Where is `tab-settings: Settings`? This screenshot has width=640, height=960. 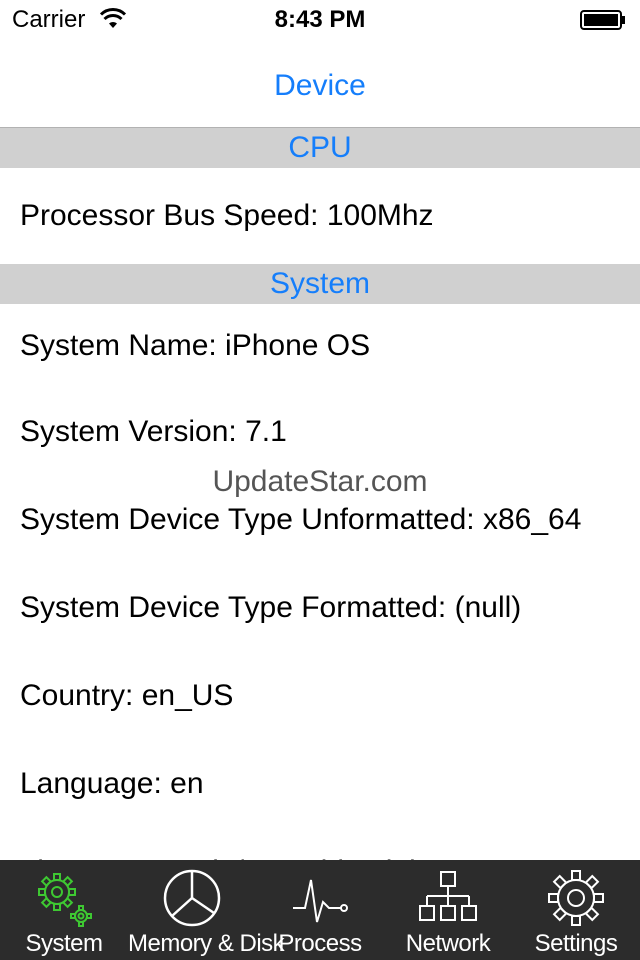
tab-settings: Settings is located at coordinates (576, 910).